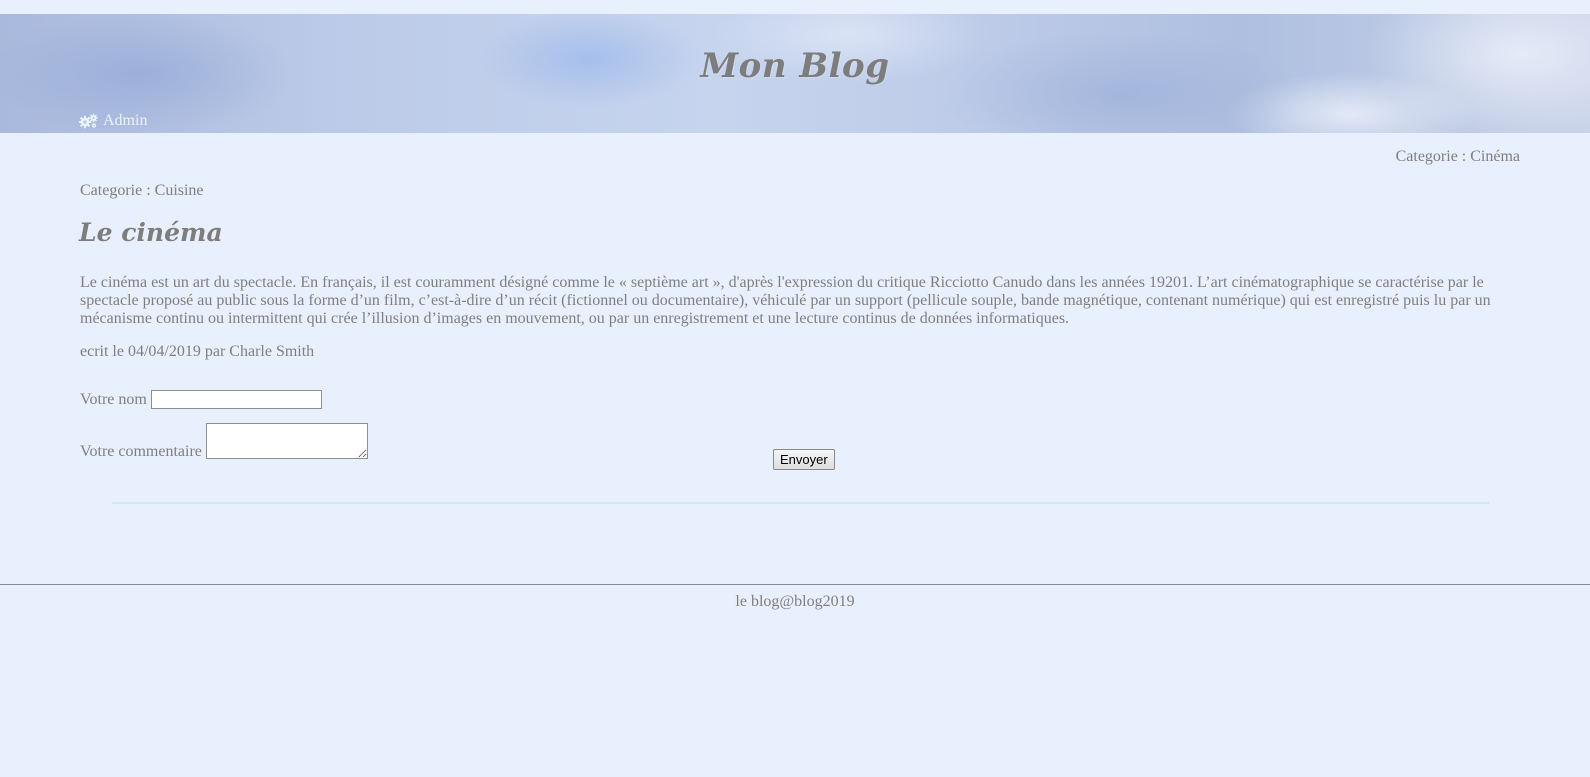 The image size is (1590, 777). Describe the element at coordinates (142, 191) in the screenshot. I see `category-cuisine-link: Categorie : Cuisine` at that location.